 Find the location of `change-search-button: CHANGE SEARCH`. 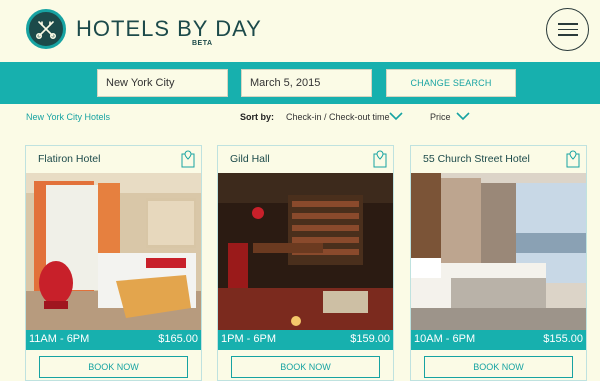

change-search-button: CHANGE SEARCH is located at coordinates (451, 83).